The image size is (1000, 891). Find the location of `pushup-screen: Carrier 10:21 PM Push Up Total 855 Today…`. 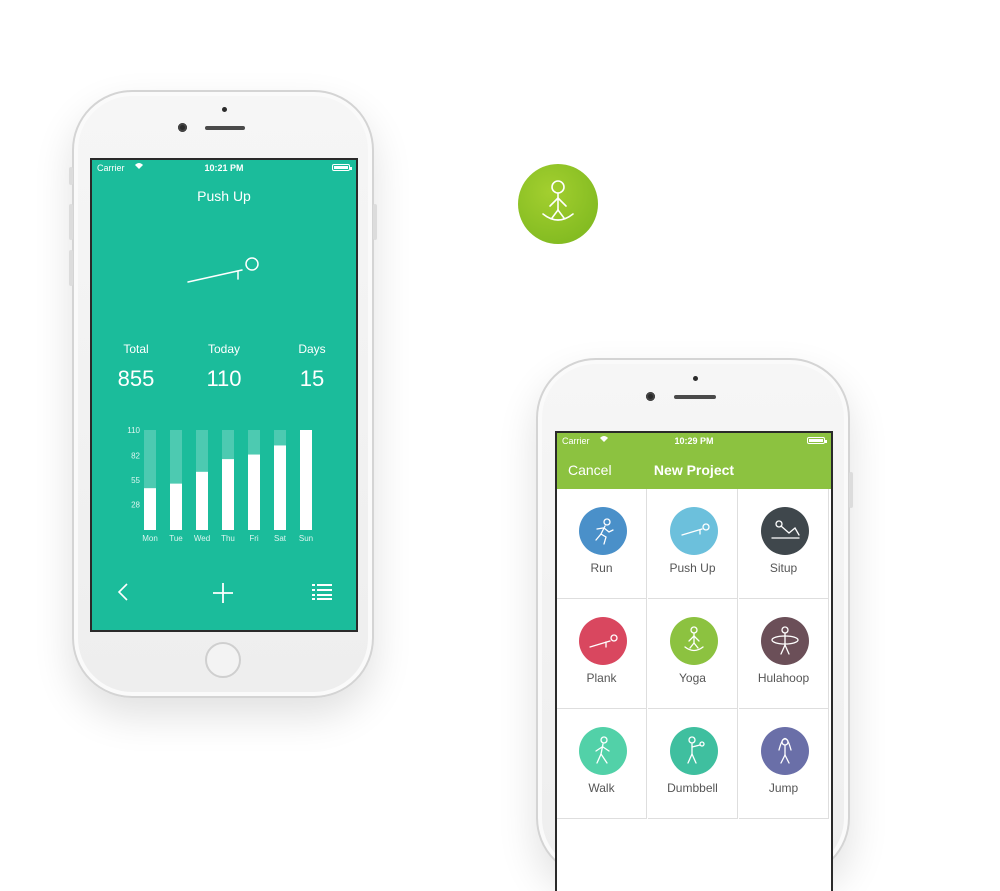

pushup-screen: Carrier 10:21 PM Push Up Total 855 Today… is located at coordinates (224, 395).